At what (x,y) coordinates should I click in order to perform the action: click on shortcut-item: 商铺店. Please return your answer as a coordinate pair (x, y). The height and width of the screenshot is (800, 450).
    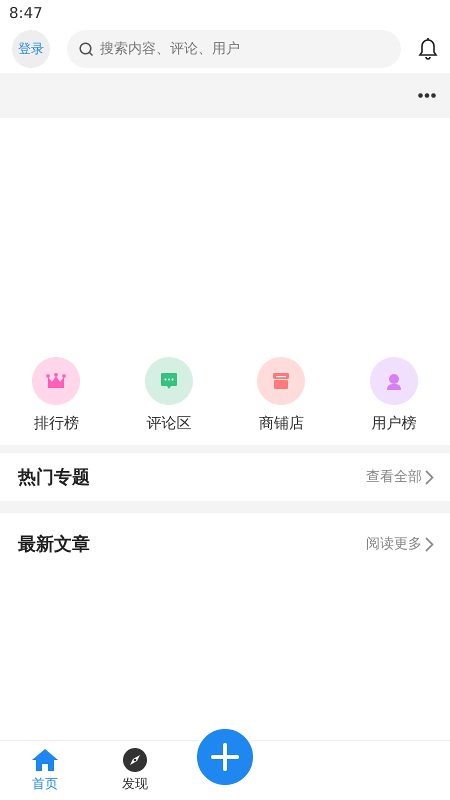
    Looking at the image, I should click on (281, 401).